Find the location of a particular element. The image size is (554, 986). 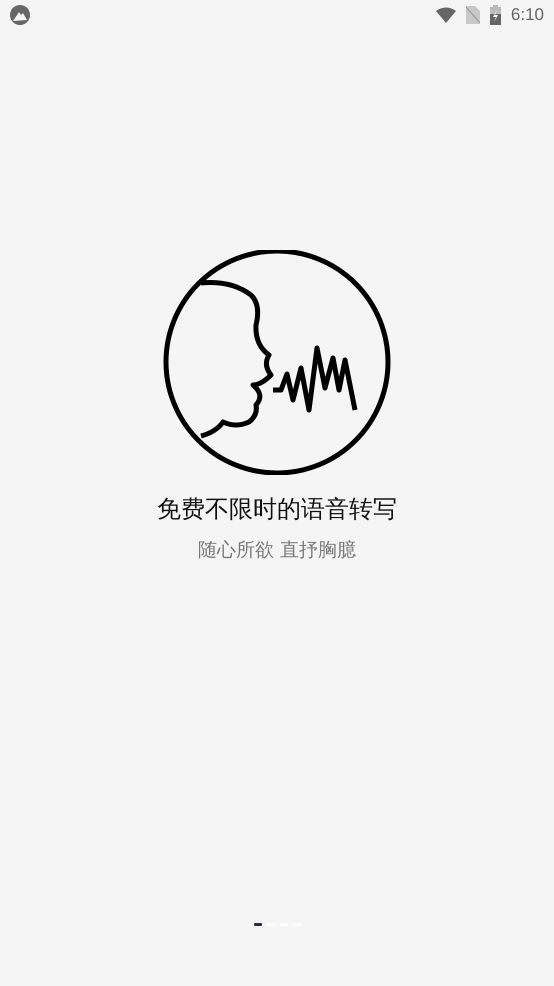

title: 免费不限时的语音转写 is located at coordinates (277, 509).